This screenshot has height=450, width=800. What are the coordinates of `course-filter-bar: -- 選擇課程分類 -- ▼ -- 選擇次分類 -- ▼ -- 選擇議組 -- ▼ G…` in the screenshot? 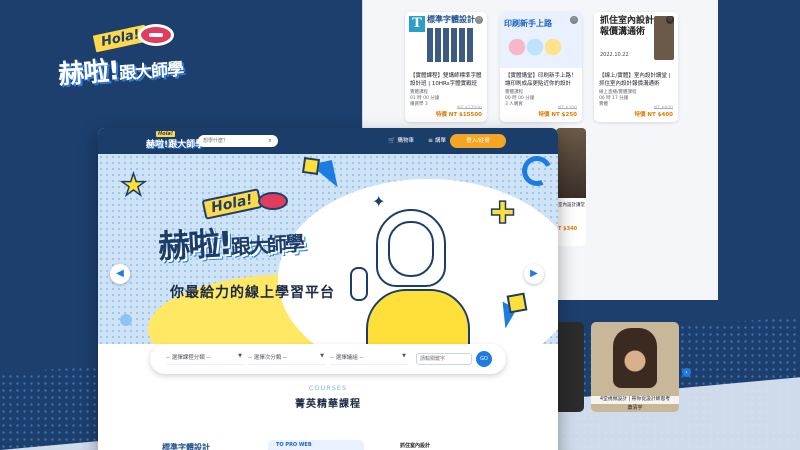 It's located at (328, 359).